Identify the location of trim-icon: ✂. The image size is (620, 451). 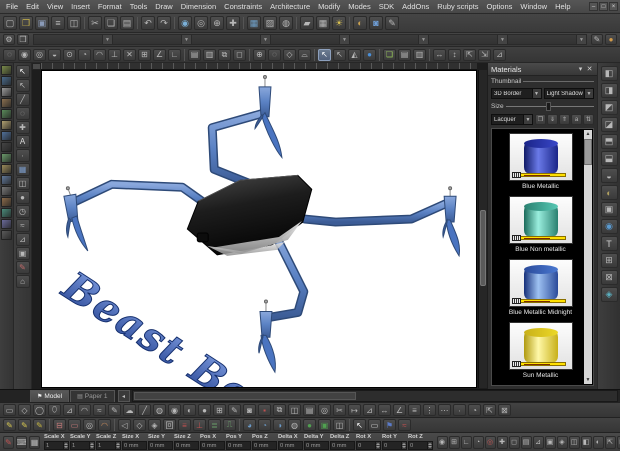
(339, 410).